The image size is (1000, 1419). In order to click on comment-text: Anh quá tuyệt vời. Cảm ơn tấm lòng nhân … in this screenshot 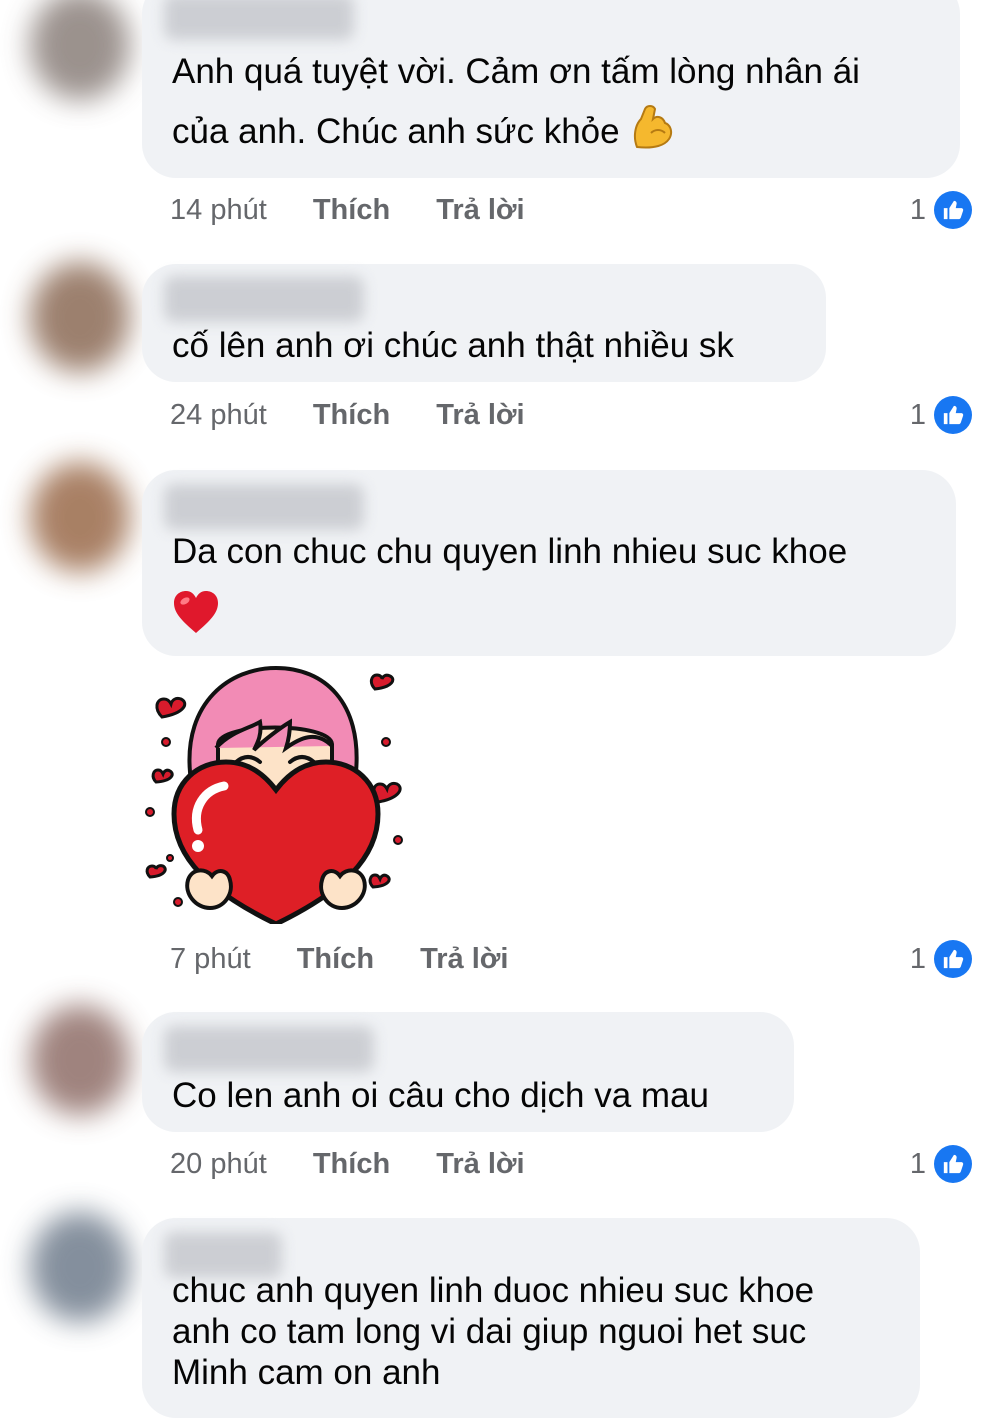, I will do `click(516, 101)`.